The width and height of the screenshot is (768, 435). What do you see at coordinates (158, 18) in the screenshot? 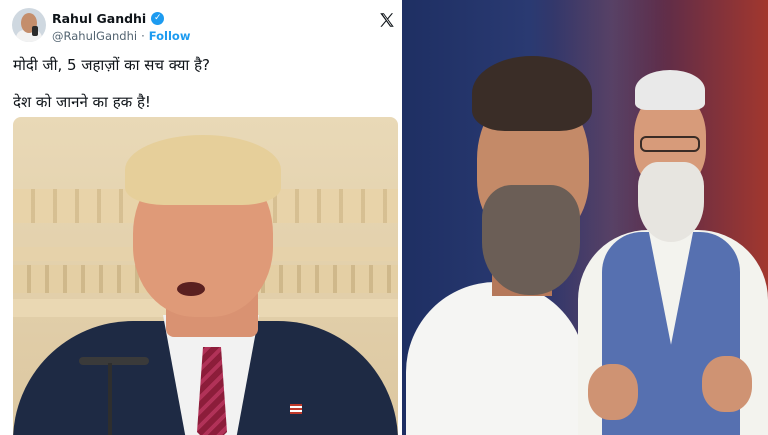
I see `verified-badge-icon: ✓` at bounding box center [158, 18].